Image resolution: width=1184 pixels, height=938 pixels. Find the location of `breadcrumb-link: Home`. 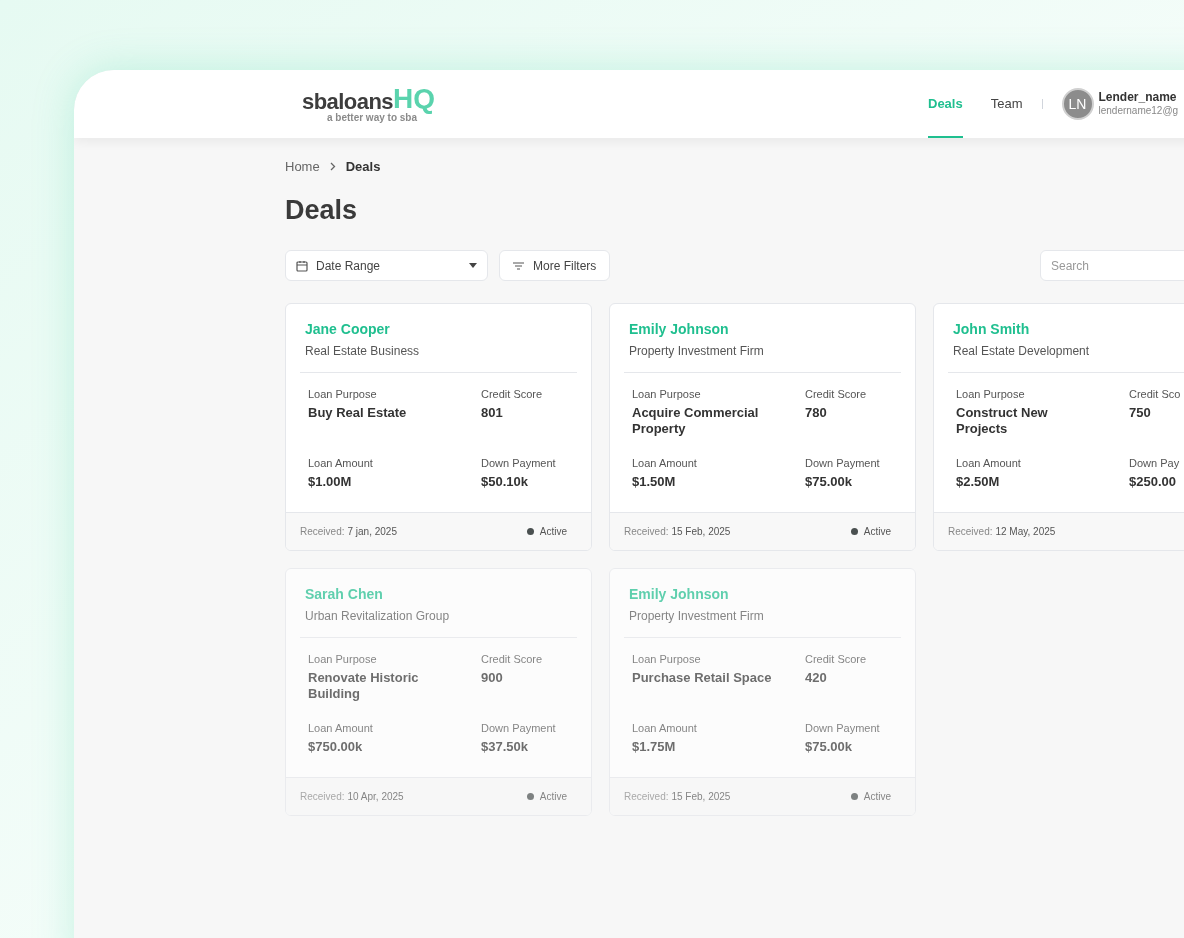

breadcrumb-link: Home is located at coordinates (302, 166).